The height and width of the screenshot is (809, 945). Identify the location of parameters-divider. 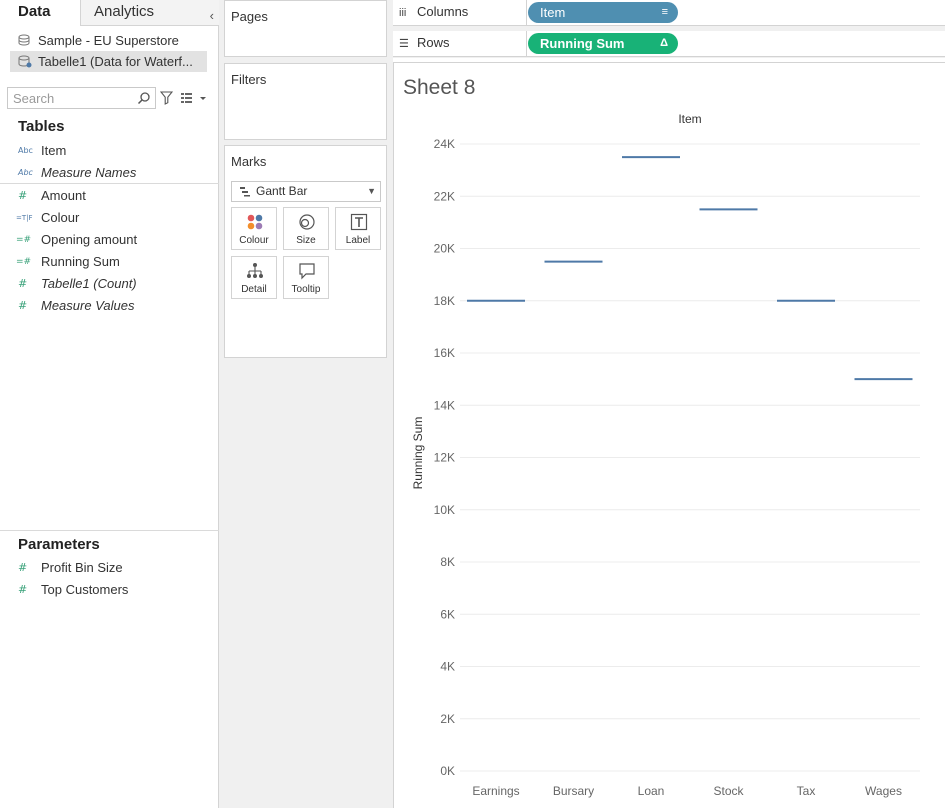
(109, 530).